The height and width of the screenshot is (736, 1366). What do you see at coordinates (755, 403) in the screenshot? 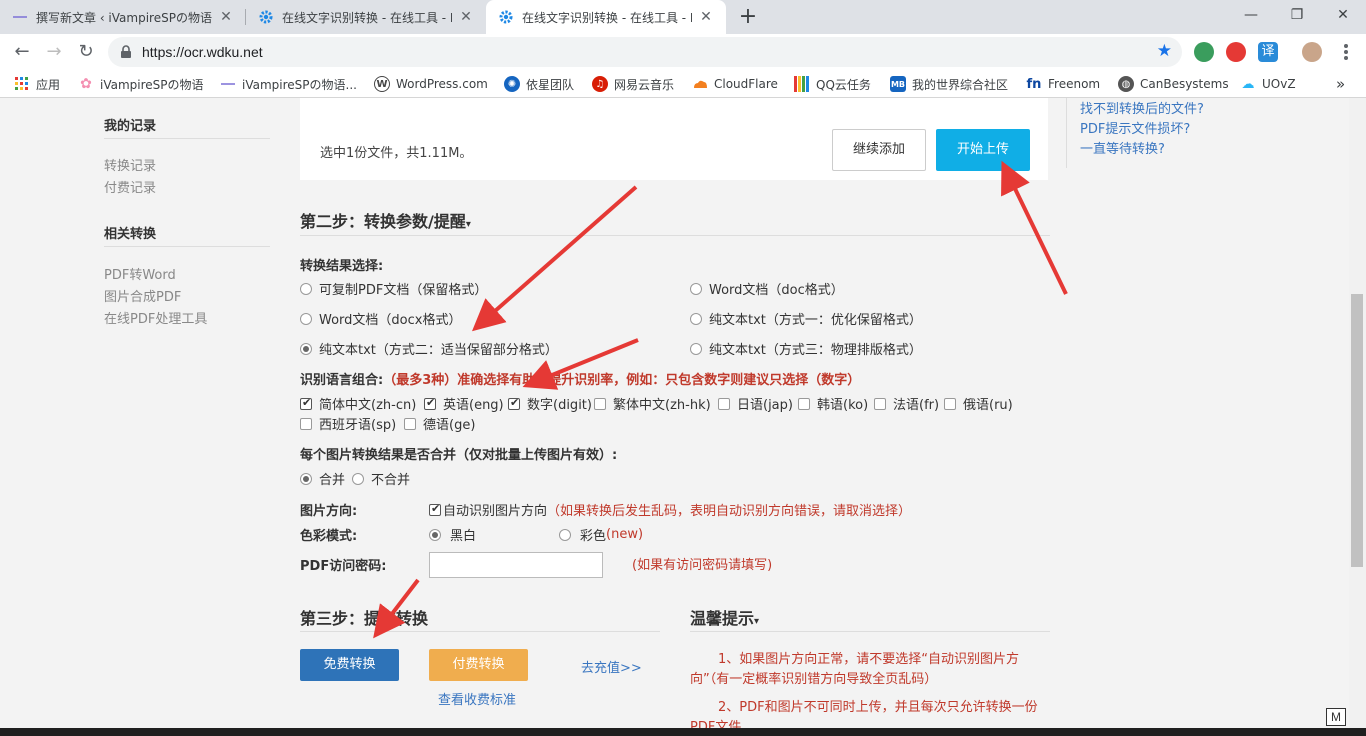
I see `lang-jap: 日语(jap)` at bounding box center [755, 403].